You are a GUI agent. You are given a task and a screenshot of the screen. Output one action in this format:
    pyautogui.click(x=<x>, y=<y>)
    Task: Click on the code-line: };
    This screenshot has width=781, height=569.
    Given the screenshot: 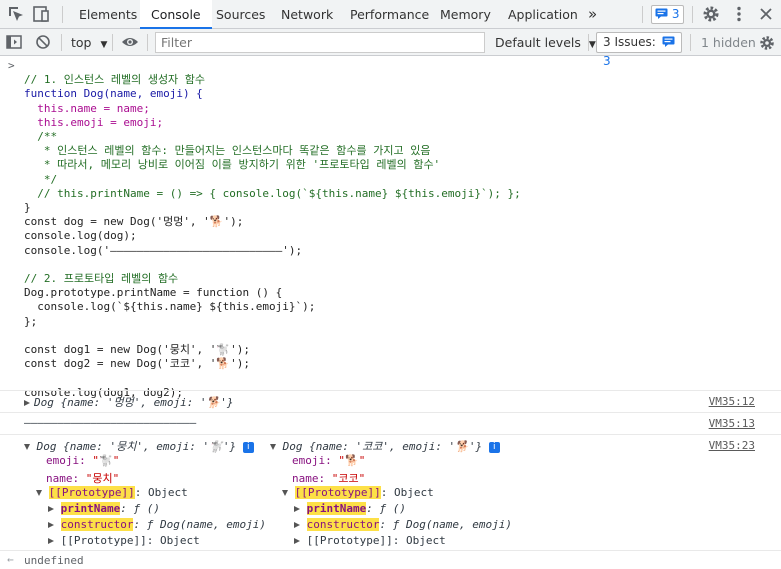 What is the action you would take?
    pyautogui.click(x=31, y=321)
    